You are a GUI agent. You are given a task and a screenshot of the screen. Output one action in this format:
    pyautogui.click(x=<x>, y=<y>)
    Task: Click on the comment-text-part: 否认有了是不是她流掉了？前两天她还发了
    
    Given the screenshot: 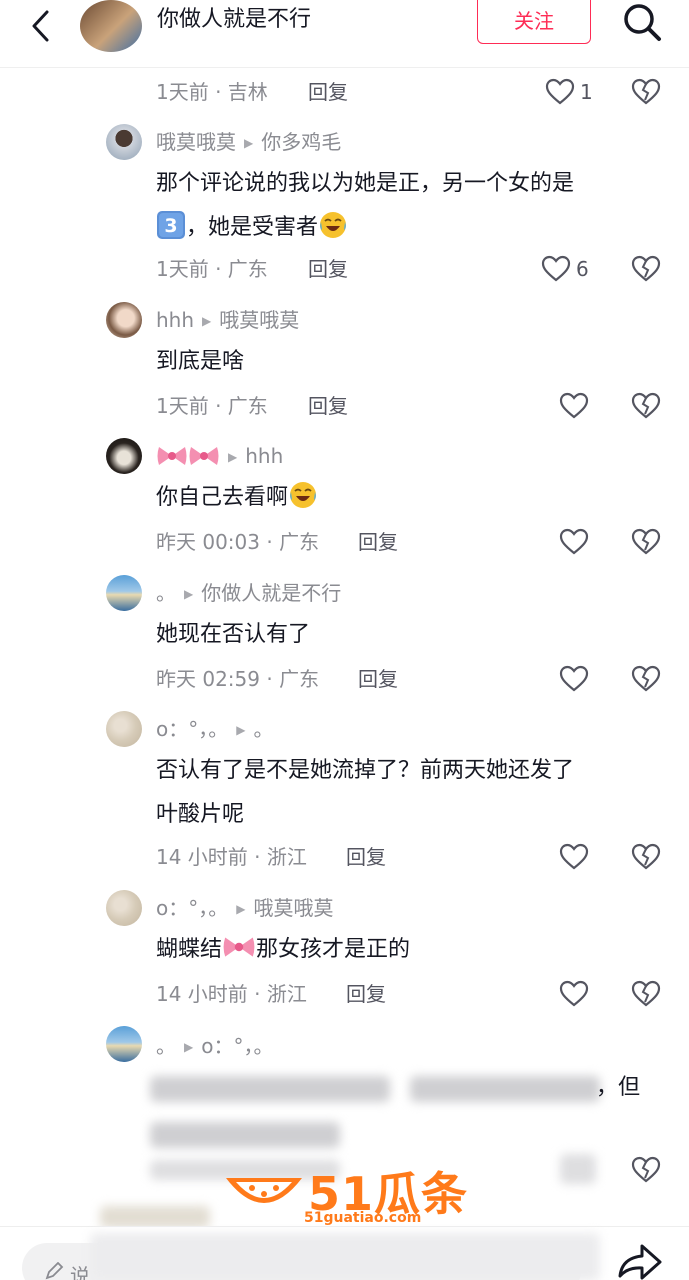 What is the action you would take?
    pyautogui.click(x=365, y=770)
    